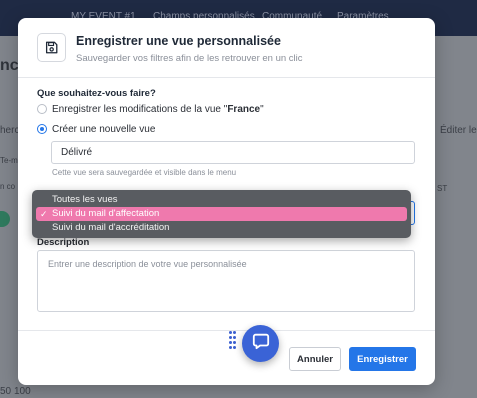 This screenshot has width=477, height=398. What do you see at coordinates (42, 129) in the screenshot?
I see `radio-button-checked` at bounding box center [42, 129].